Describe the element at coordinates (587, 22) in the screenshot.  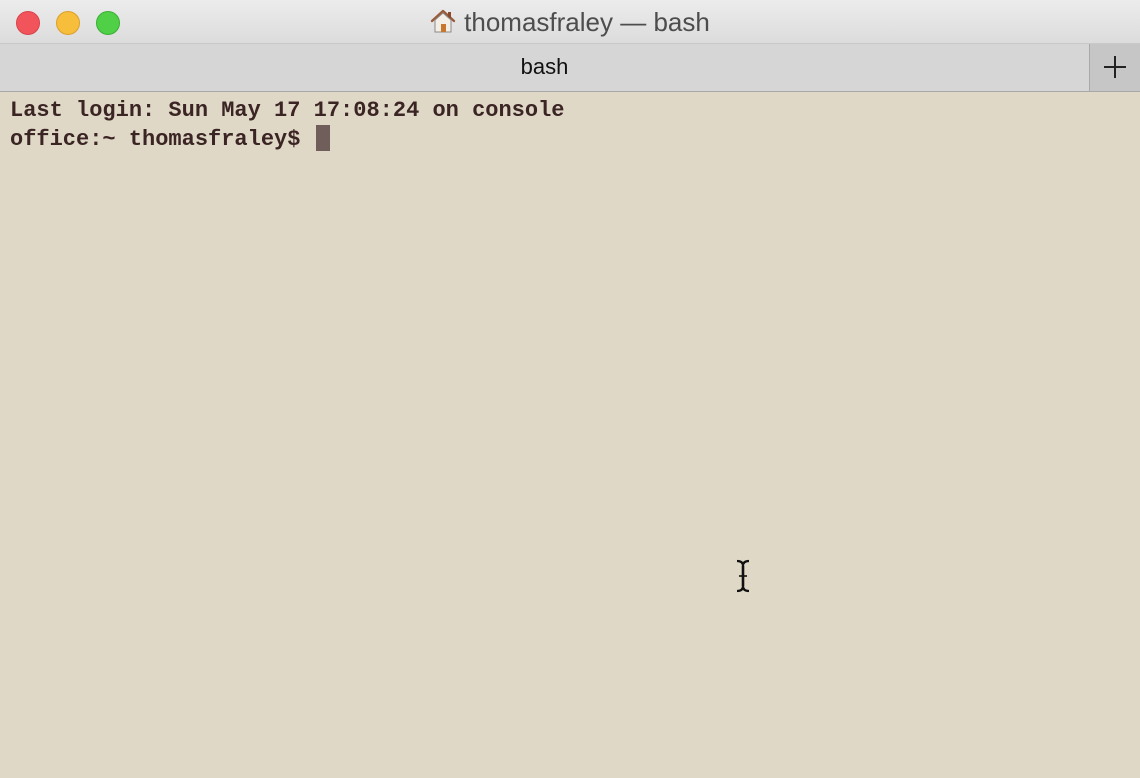
I see `window-title-text: thomasfraley — bash` at that location.